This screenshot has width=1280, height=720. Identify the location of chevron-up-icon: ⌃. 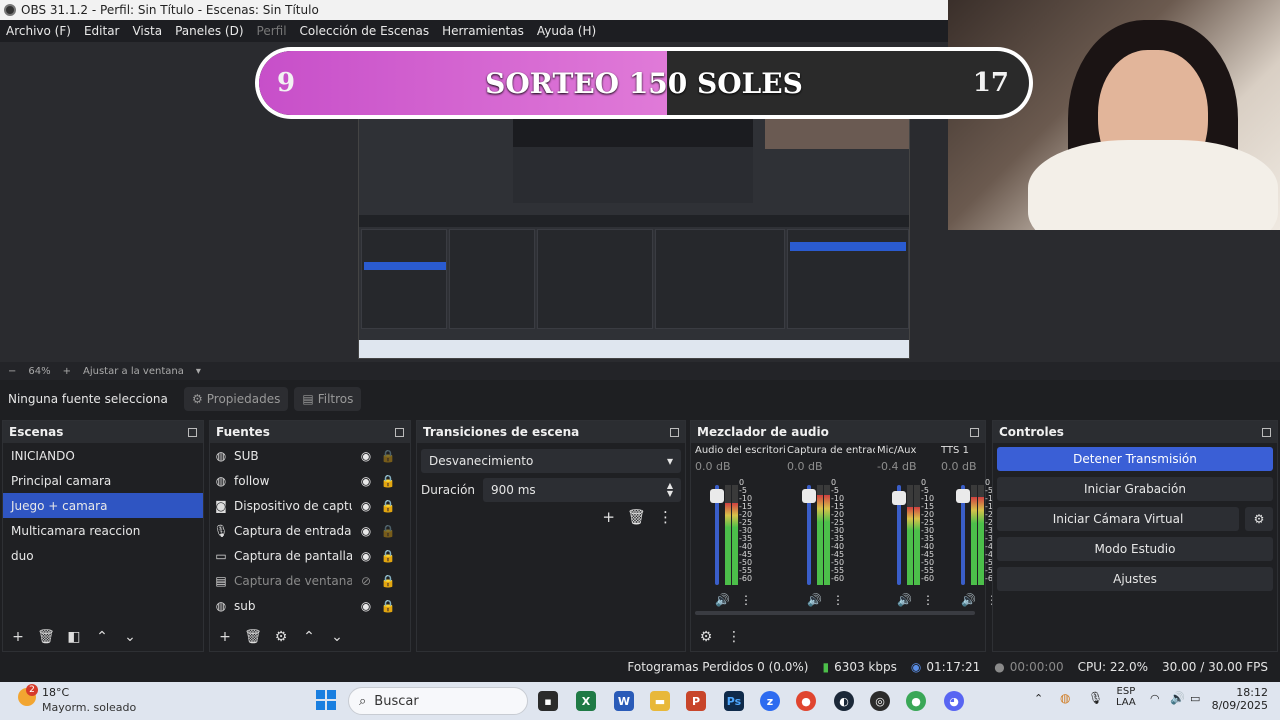
(1038, 698).